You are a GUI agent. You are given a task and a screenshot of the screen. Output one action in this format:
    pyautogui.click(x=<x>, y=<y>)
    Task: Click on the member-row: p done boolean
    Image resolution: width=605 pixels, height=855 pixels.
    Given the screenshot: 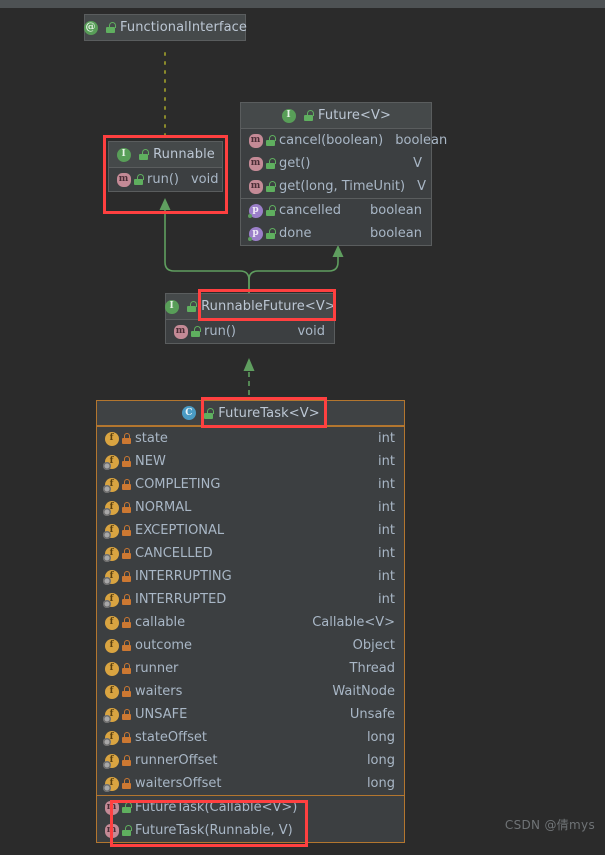 What is the action you would take?
    pyautogui.click(x=336, y=233)
    